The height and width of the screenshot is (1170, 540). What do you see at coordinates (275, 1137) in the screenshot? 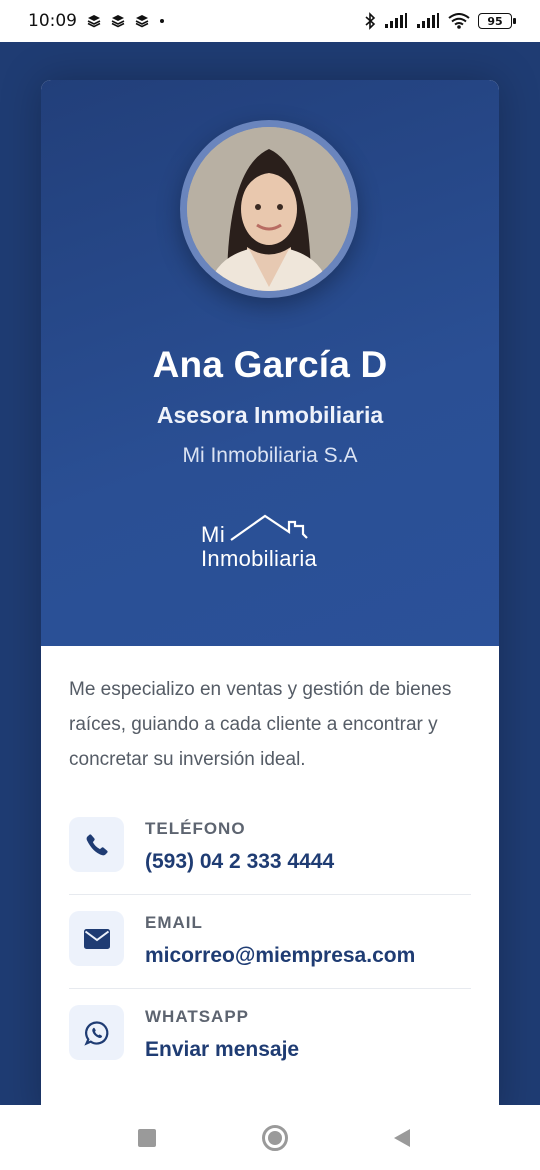
I see `home-button` at bounding box center [275, 1137].